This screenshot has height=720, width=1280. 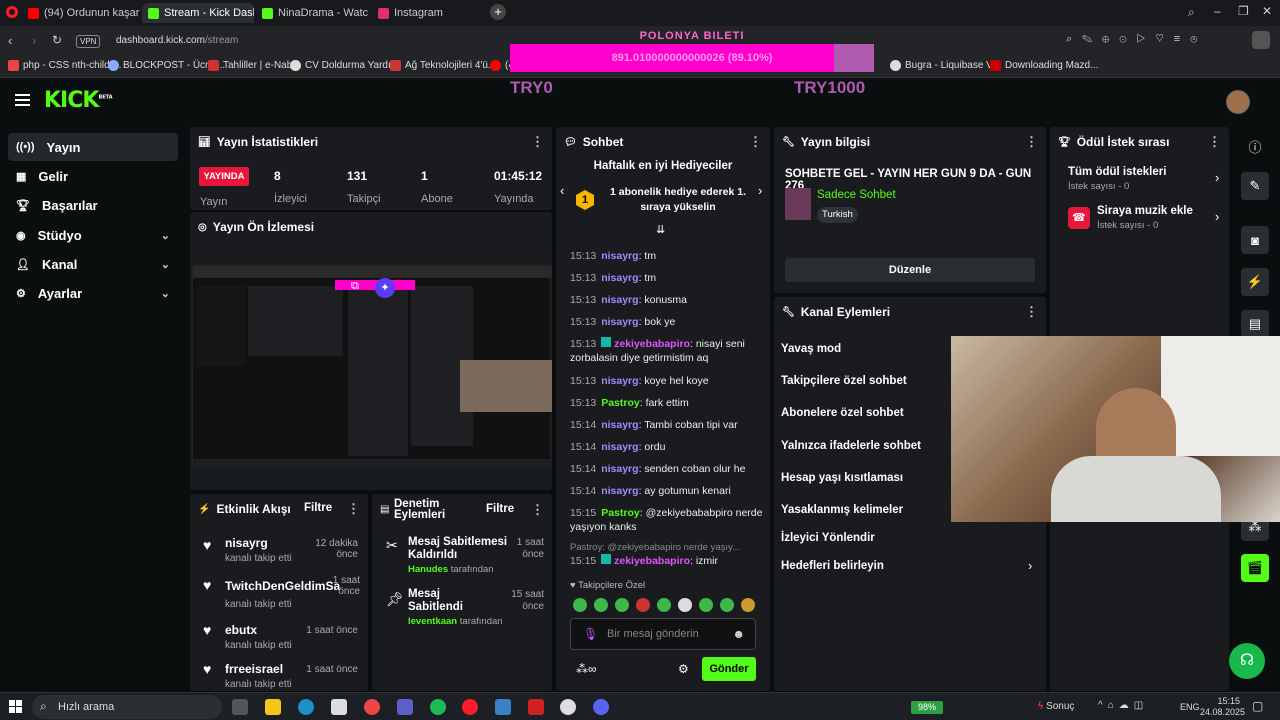 I want to click on language-indicator: ENG, so click(x=1190, y=707).